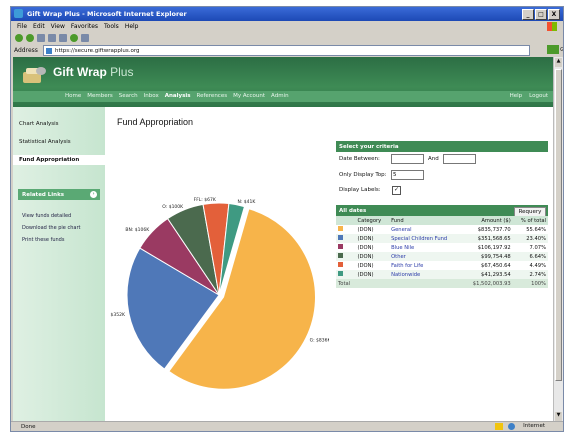 The width and height of the screenshot is (571, 436). Describe the element at coordinates (407, 175) in the screenshot. I see `top-count-input: 5` at that location.